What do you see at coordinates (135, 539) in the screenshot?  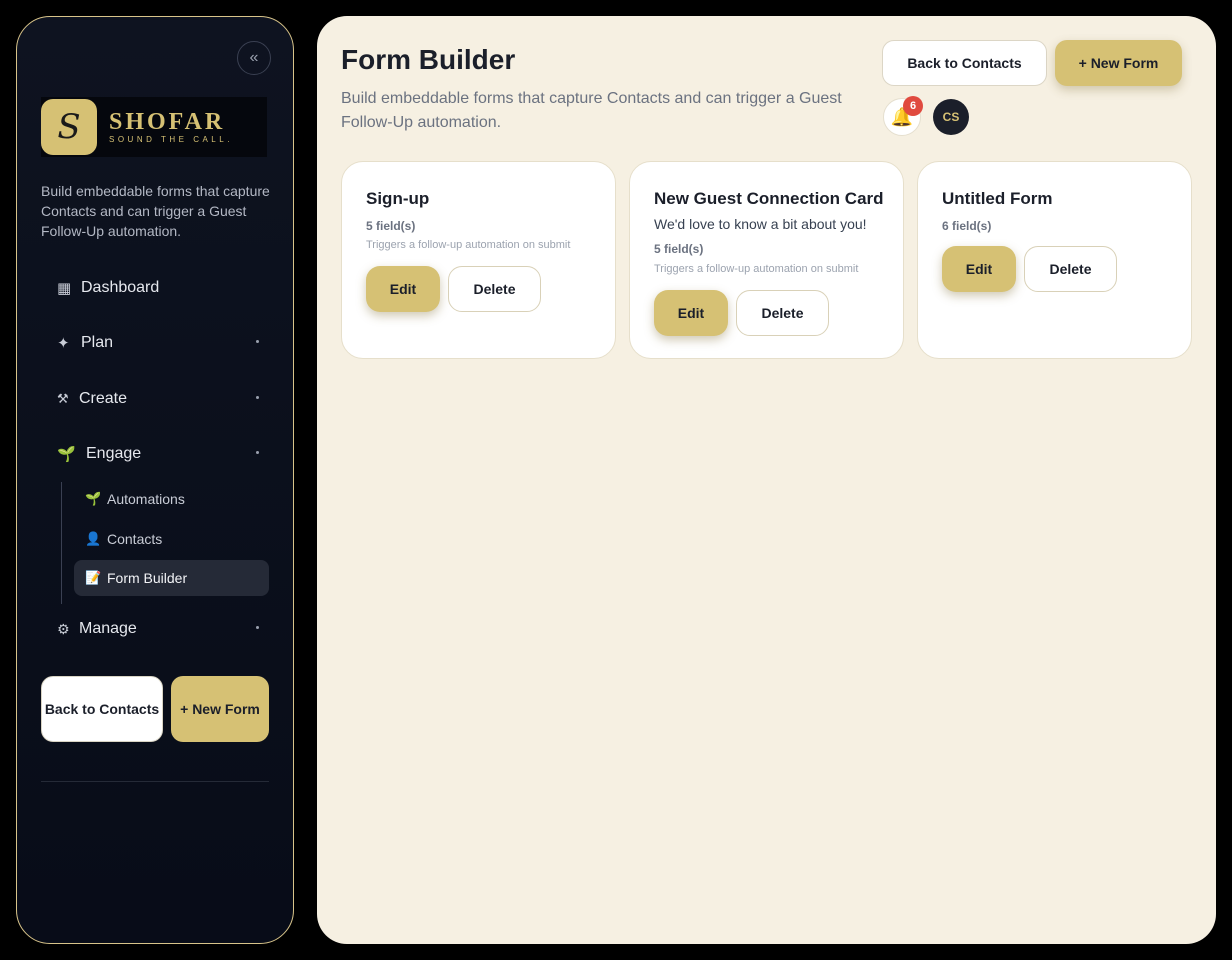 I see `sidebar-item-label: Contacts` at bounding box center [135, 539].